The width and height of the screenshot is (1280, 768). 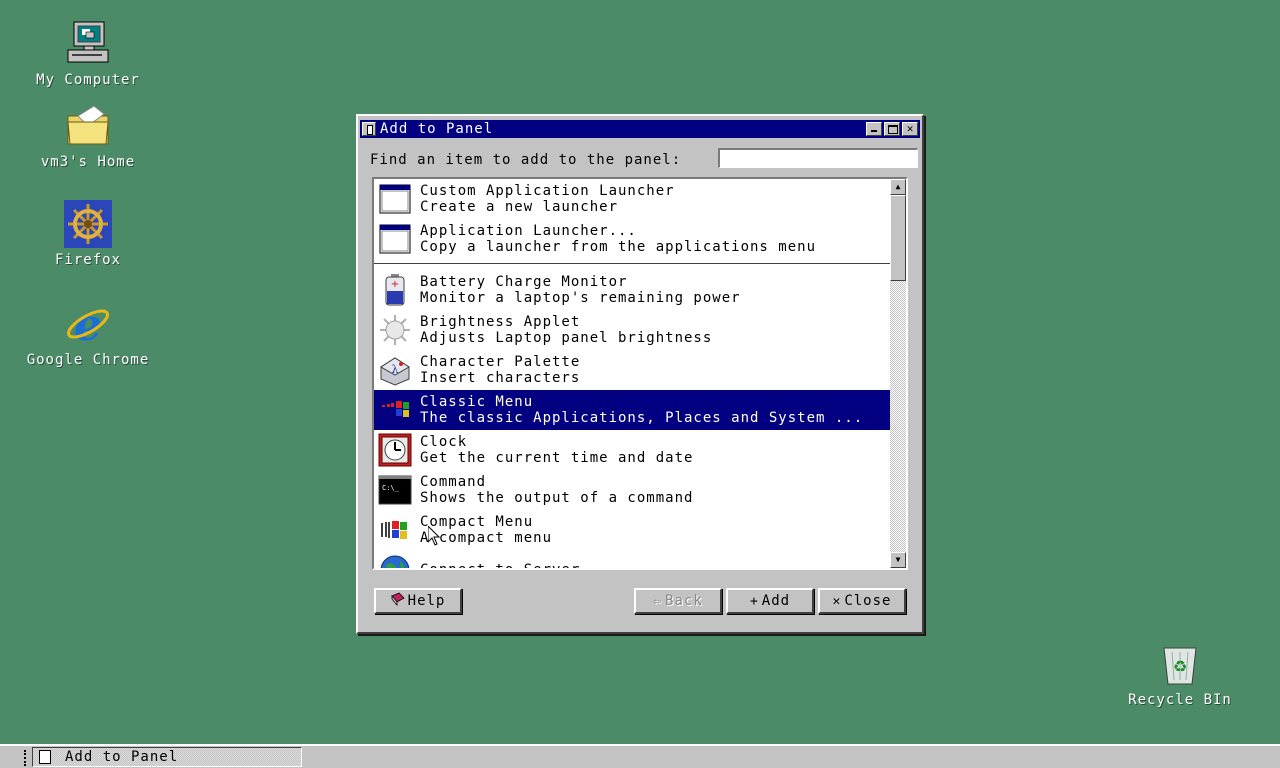 I want to click on character-palette-icon: λ, so click(x=395, y=370).